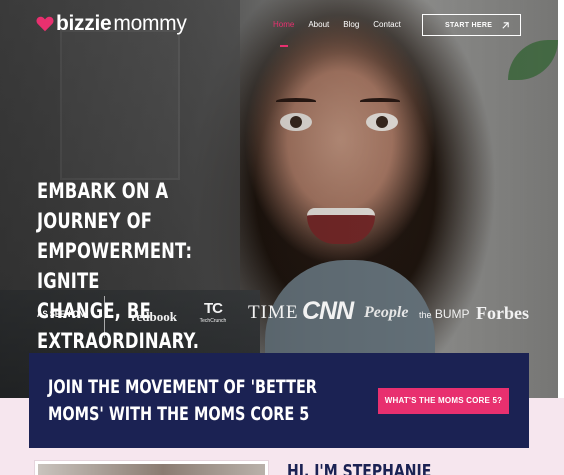 This screenshot has width=564, height=475. Describe the element at coordinates (351, 24) in the screenshot. I see `nav-item-blog: Blog` at that location.